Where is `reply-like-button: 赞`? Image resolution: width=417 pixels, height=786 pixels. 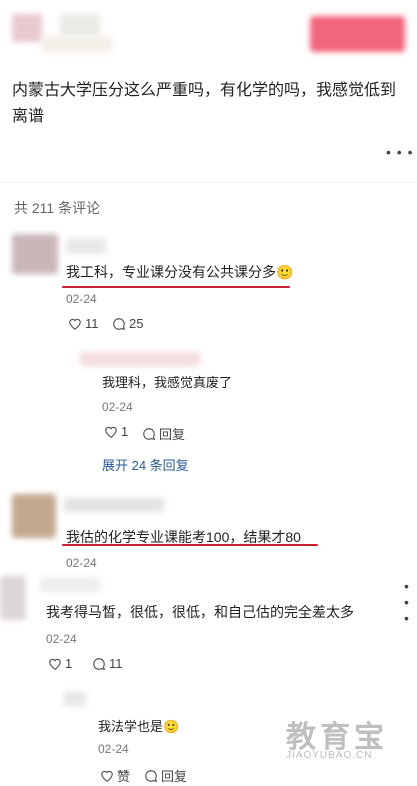 reply-like-button: 赞 is located at coordinates (115, 775).